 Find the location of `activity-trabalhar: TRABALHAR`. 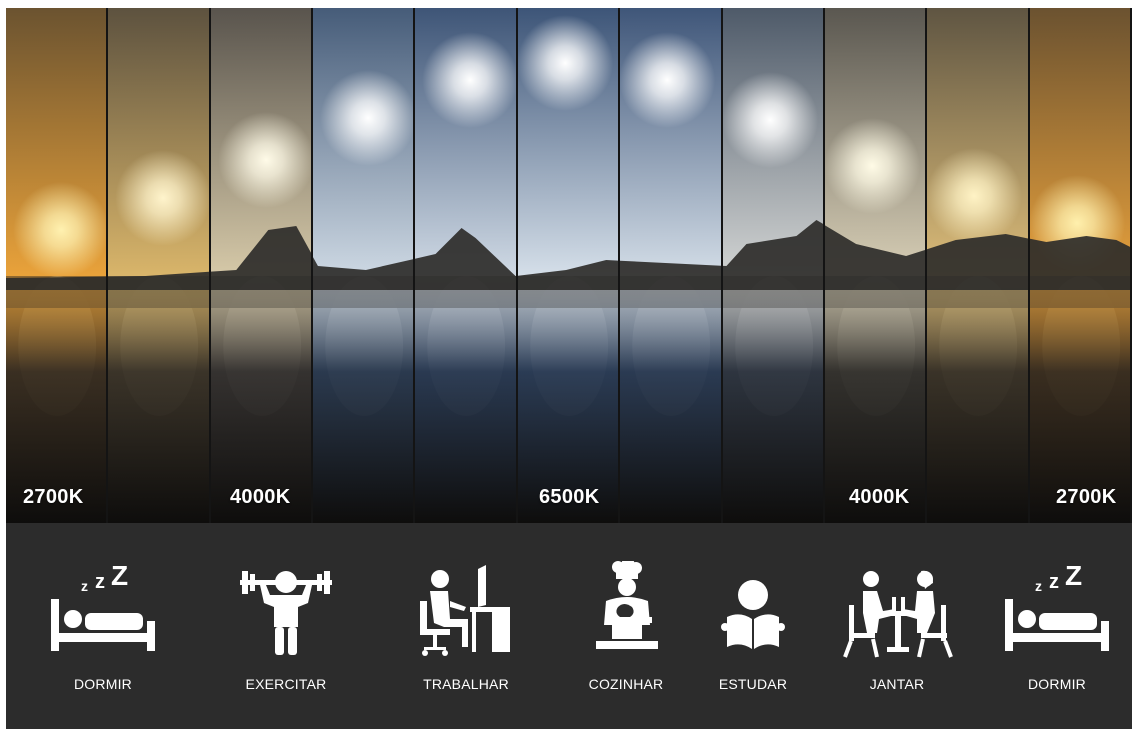

activity-trabalhar: TRABALHAR is located at coordinates (466, 626).